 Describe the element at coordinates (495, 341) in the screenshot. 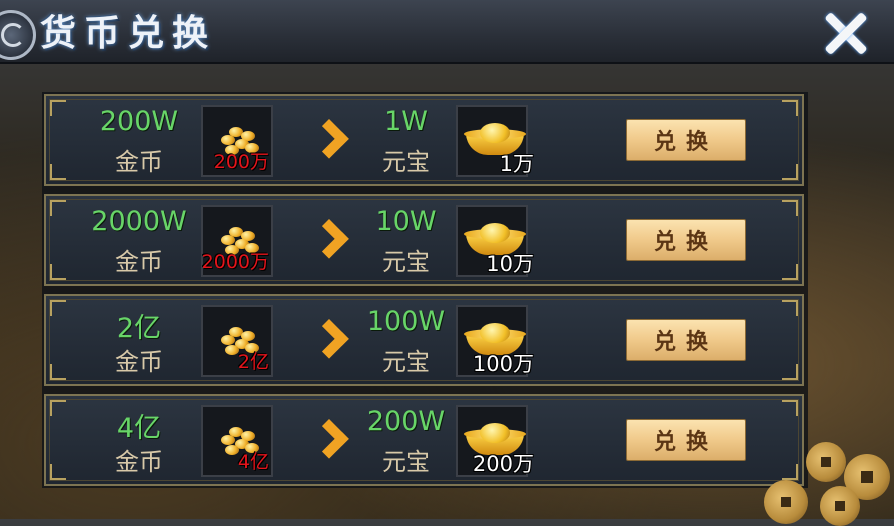

I see `ingot-slot: 100万` at that location.